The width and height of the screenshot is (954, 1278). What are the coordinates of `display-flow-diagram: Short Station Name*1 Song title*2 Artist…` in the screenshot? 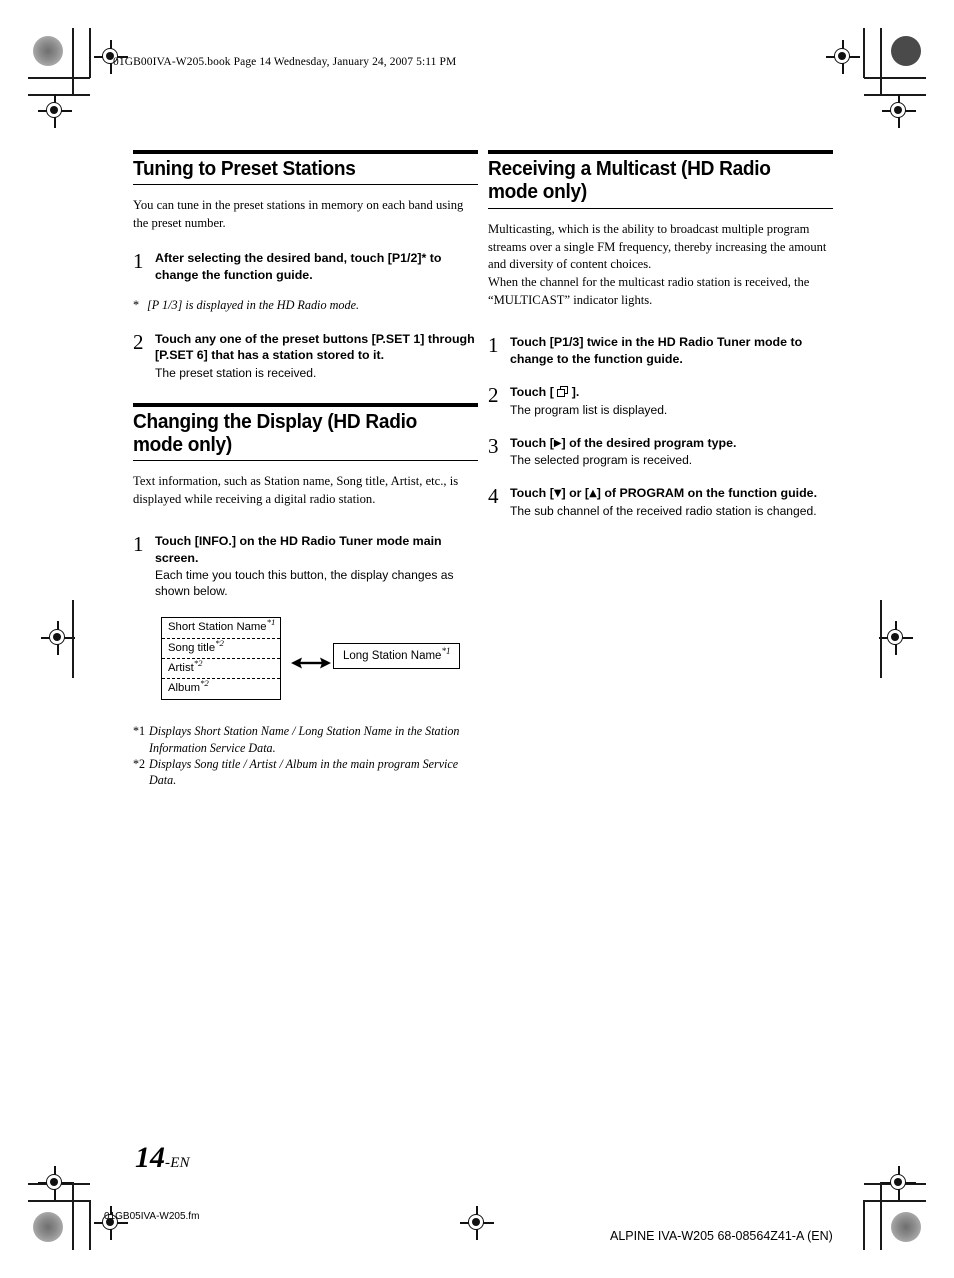 It's located at (305, 663).